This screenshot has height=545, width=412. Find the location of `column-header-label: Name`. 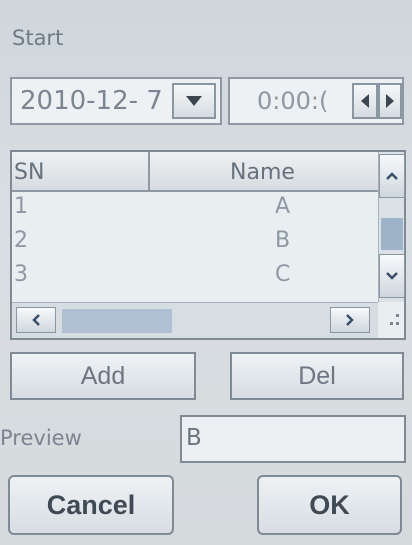

column-header-label: Name is located at coordinates (262, 172).